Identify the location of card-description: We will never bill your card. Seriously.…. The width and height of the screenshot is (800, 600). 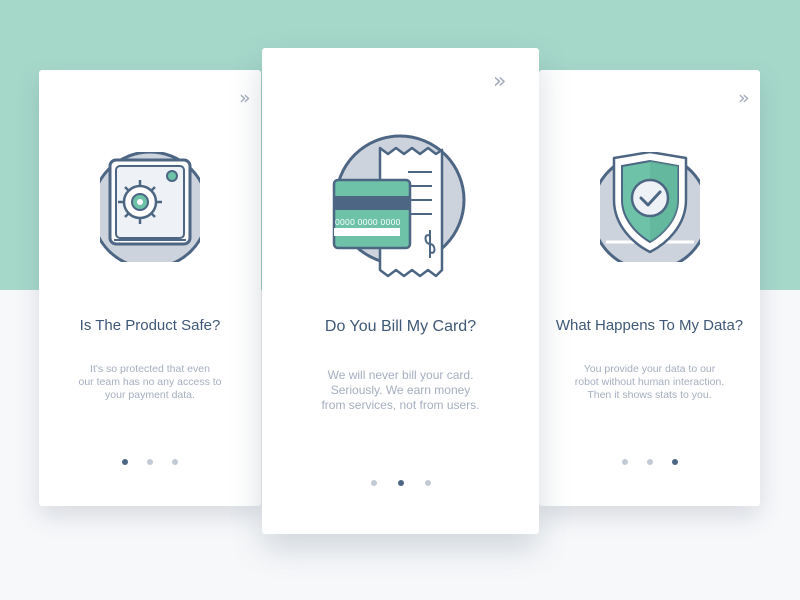
(400, 390).